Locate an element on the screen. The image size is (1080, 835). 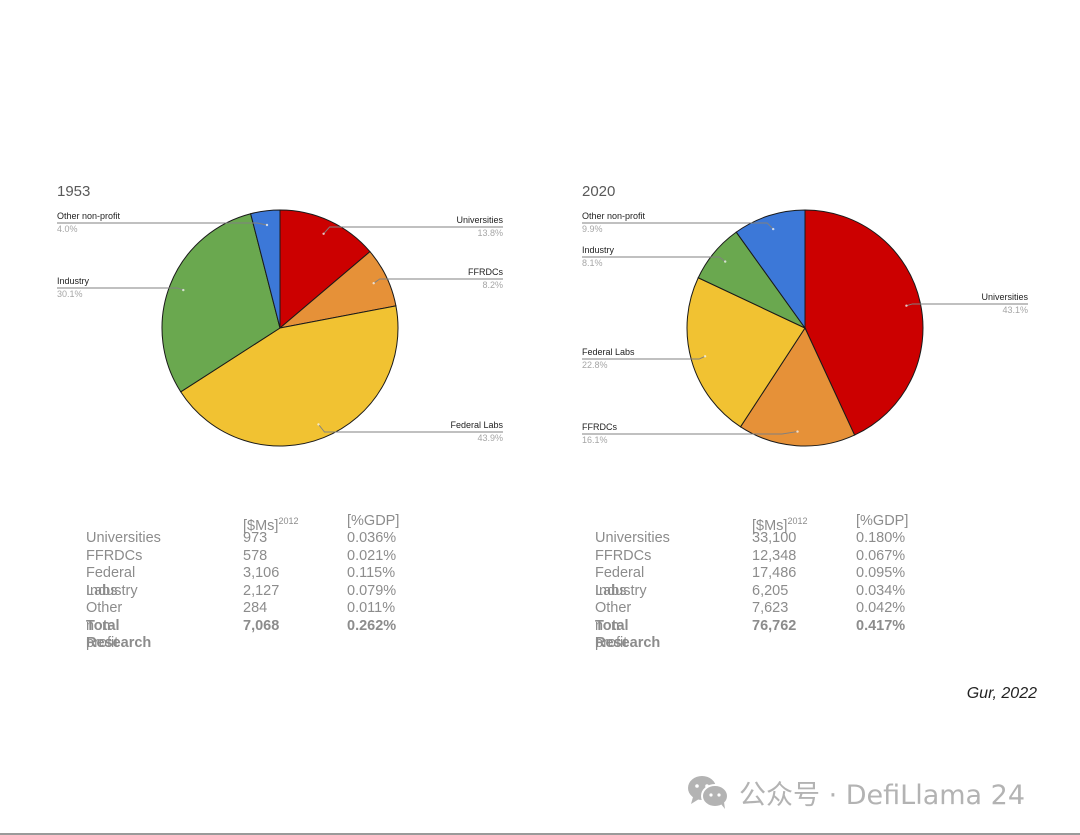
slice-value-label: 43.9% is located at coordinates (490, 438).